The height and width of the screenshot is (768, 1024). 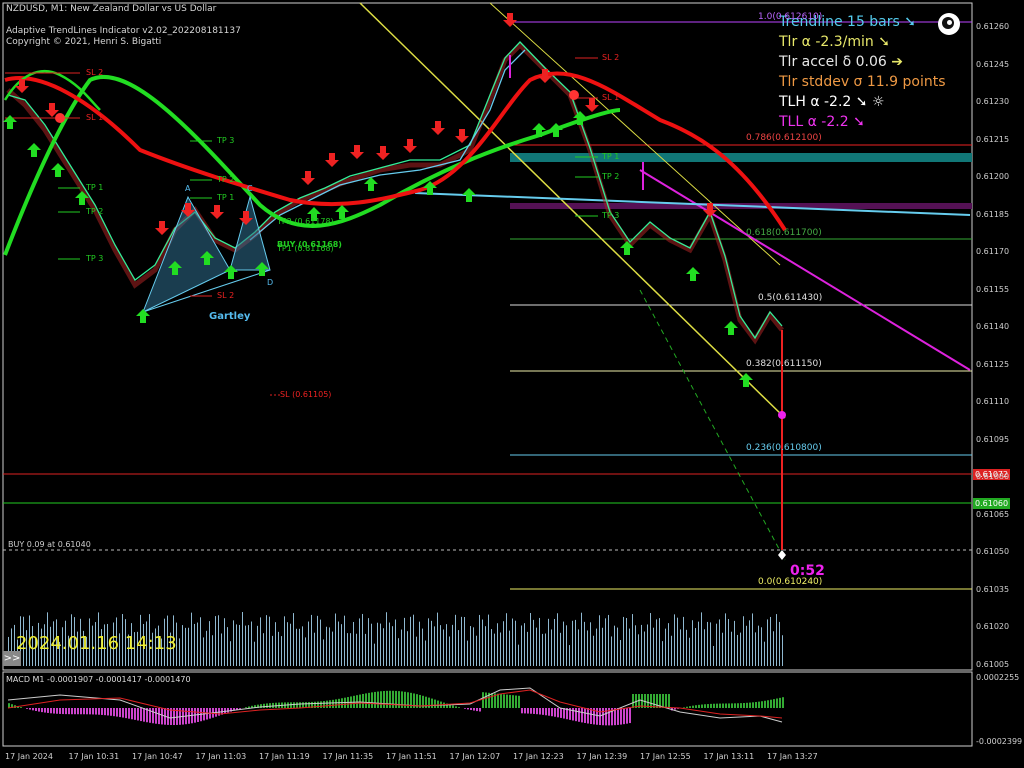 I want to click on point-c-label: C, so click(x=250, y=188).